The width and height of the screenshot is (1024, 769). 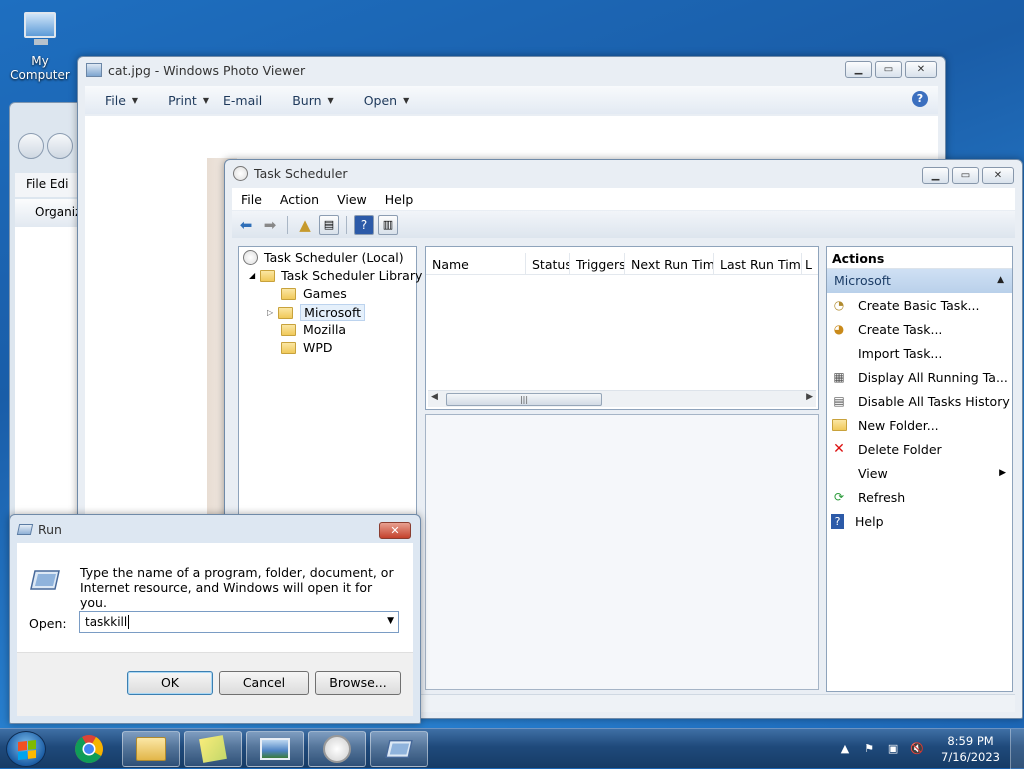 I want to click on taskbar-photo-viewer, so click(x=275, y=749).